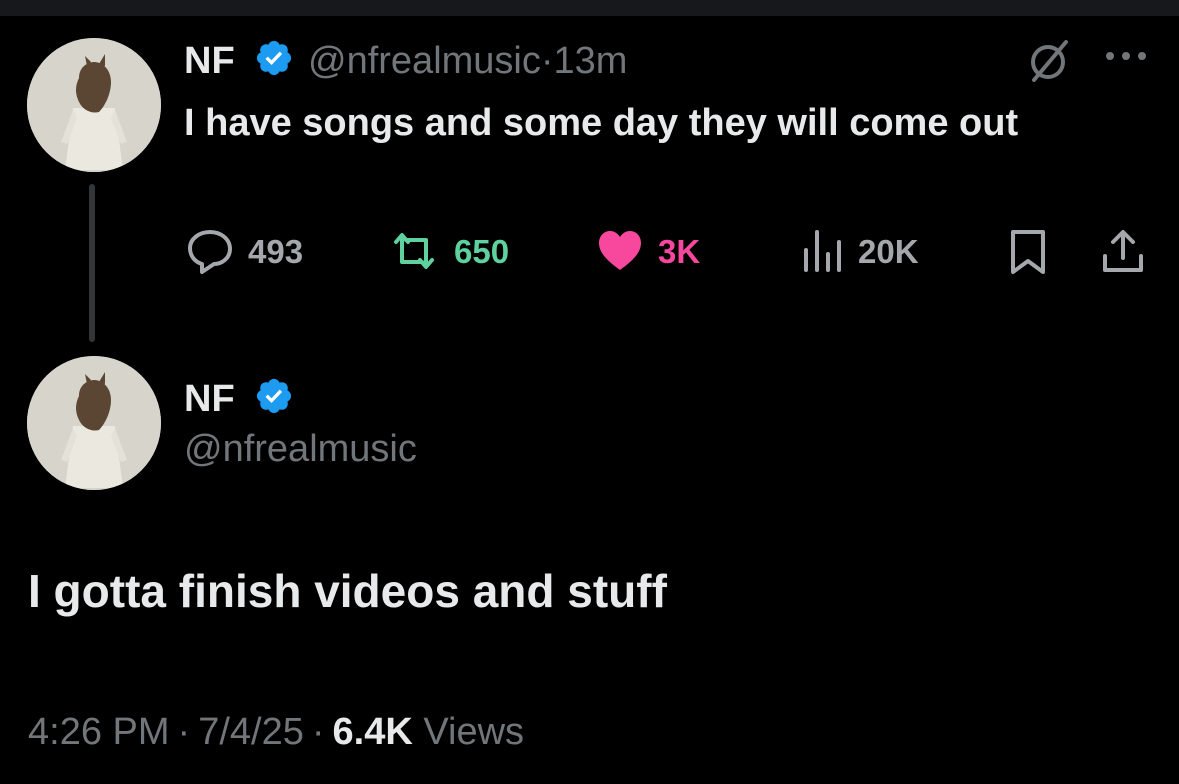 The height and width of the screenshot is (784, 1179). I want to click on like-button: 3K, so click(648, 251).